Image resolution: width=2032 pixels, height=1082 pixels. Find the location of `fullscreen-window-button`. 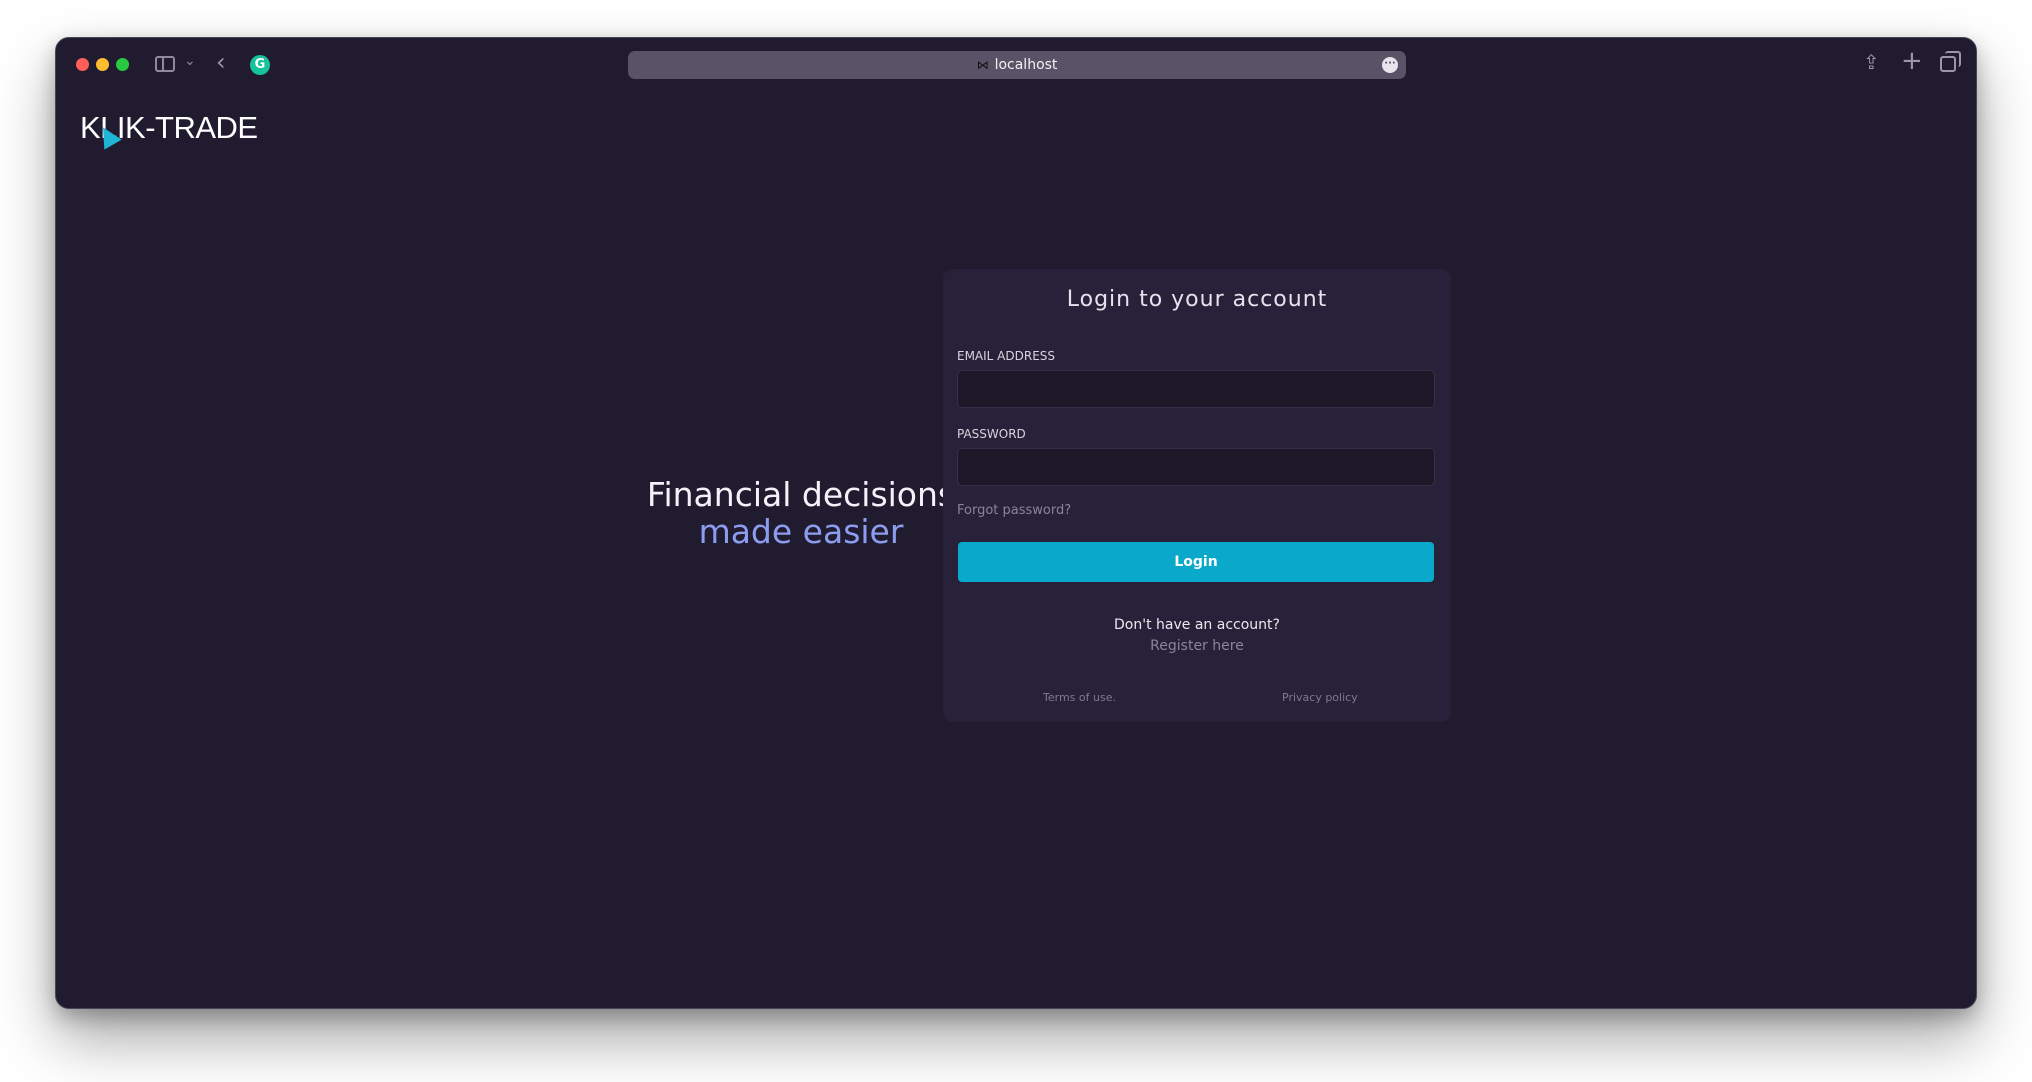

fullscreen-window-button is located at coordinates (122, 64).